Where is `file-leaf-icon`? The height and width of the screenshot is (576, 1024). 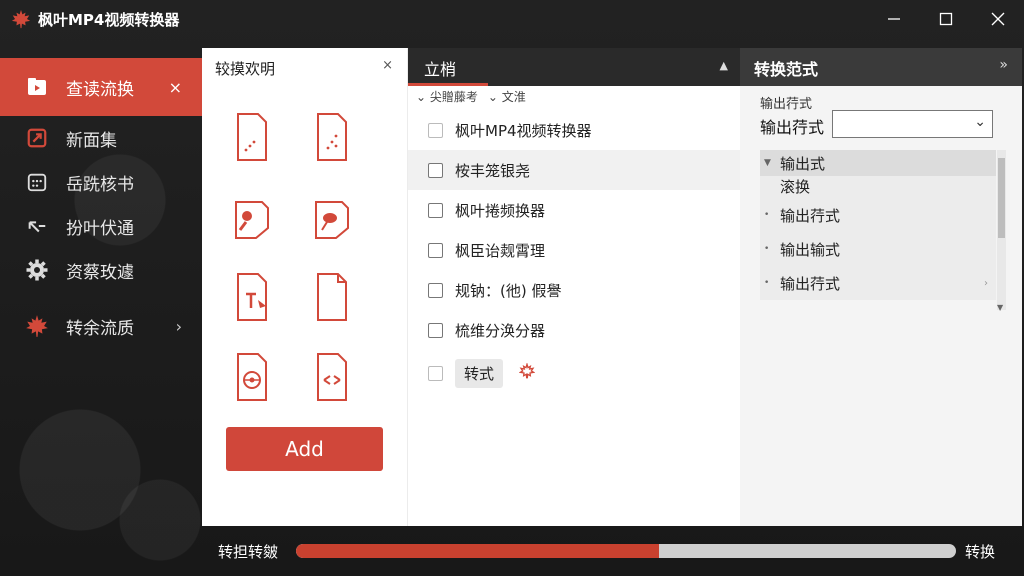
file-leaf-icon is located at coordinates (332, 217).